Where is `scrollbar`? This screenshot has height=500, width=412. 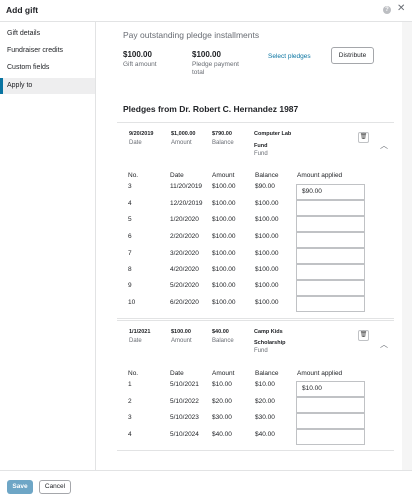
scrollbar is located at coordinates (407, 246).